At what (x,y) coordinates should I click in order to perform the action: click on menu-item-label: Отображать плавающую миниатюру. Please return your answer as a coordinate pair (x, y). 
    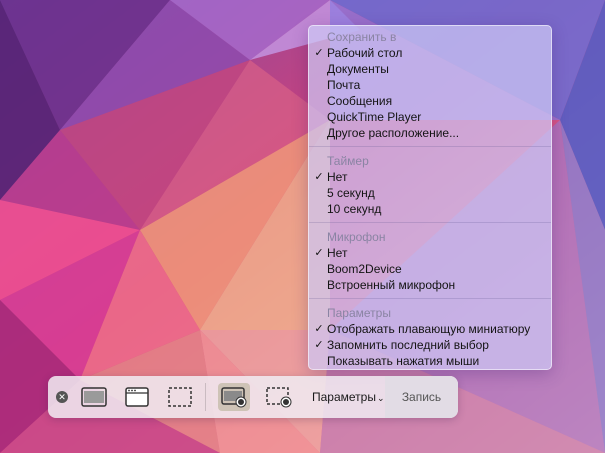
    Looking at the image, I should click on (429, 329).